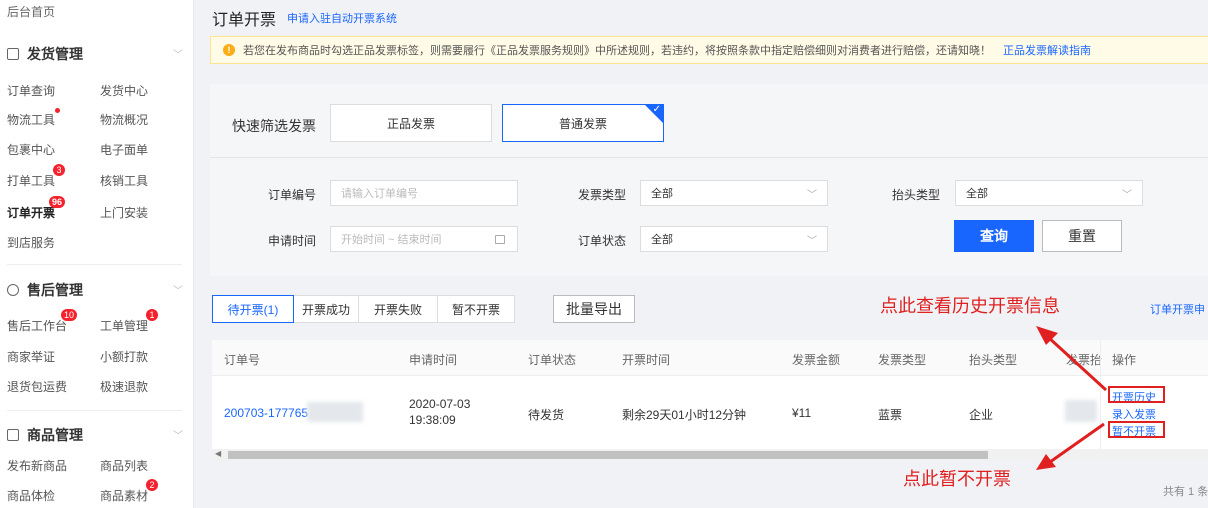  Describe the element at coordinates (802, 413) in the screenshot. I see `invoice-amount: ¥11` at that location.